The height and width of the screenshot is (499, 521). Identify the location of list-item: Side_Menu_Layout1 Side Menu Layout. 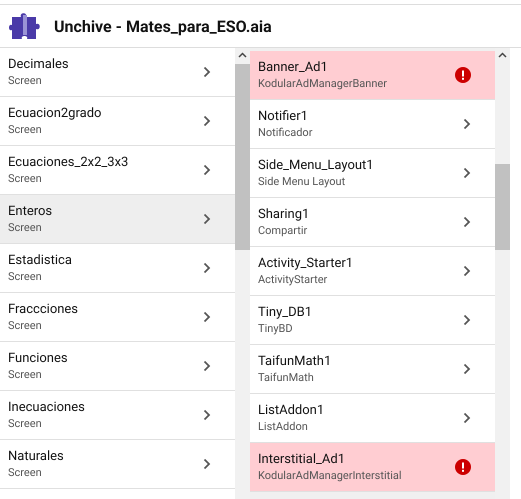
(372, 173).